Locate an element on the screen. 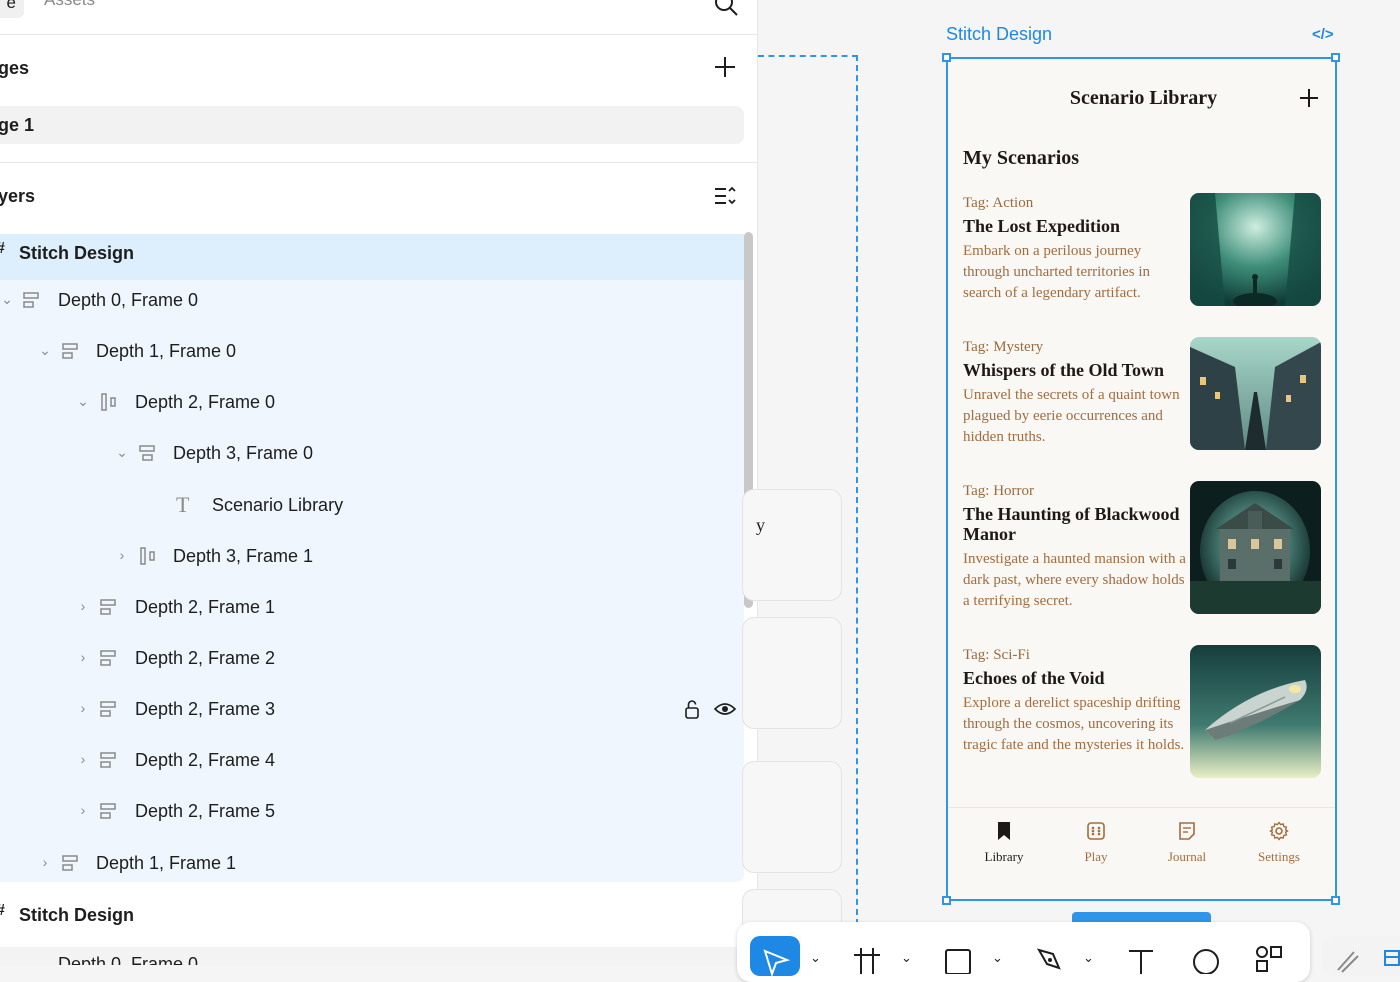  layer-item-label: Depth 1, Frame 1 is located at coordinates (166, 863).